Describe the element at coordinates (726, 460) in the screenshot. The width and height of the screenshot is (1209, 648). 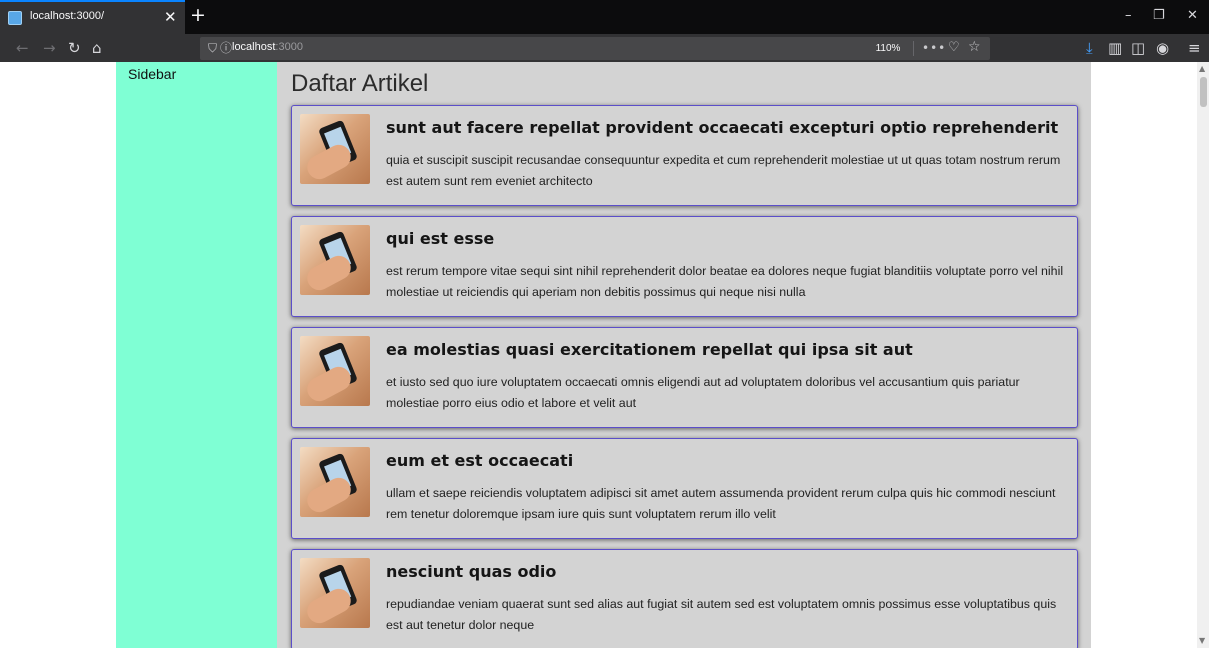
I see `article-title: eum et est occaecati` at that location.